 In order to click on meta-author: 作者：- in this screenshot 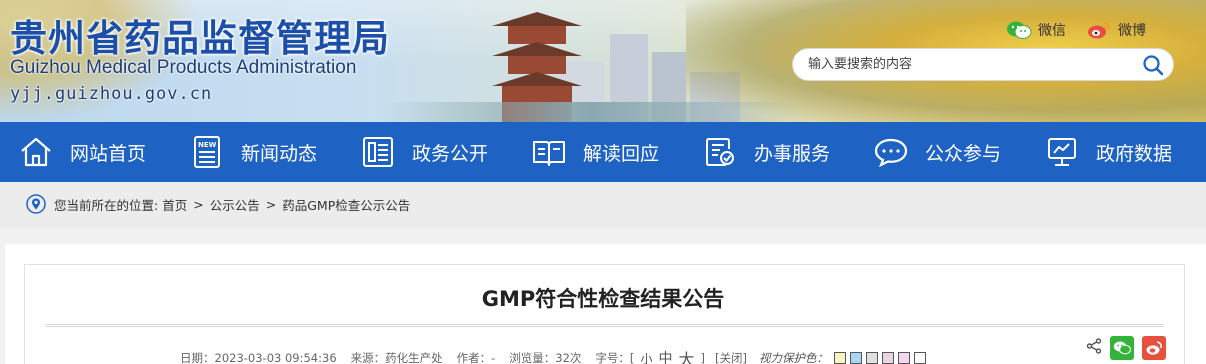, I will do `click(476, 357)`.